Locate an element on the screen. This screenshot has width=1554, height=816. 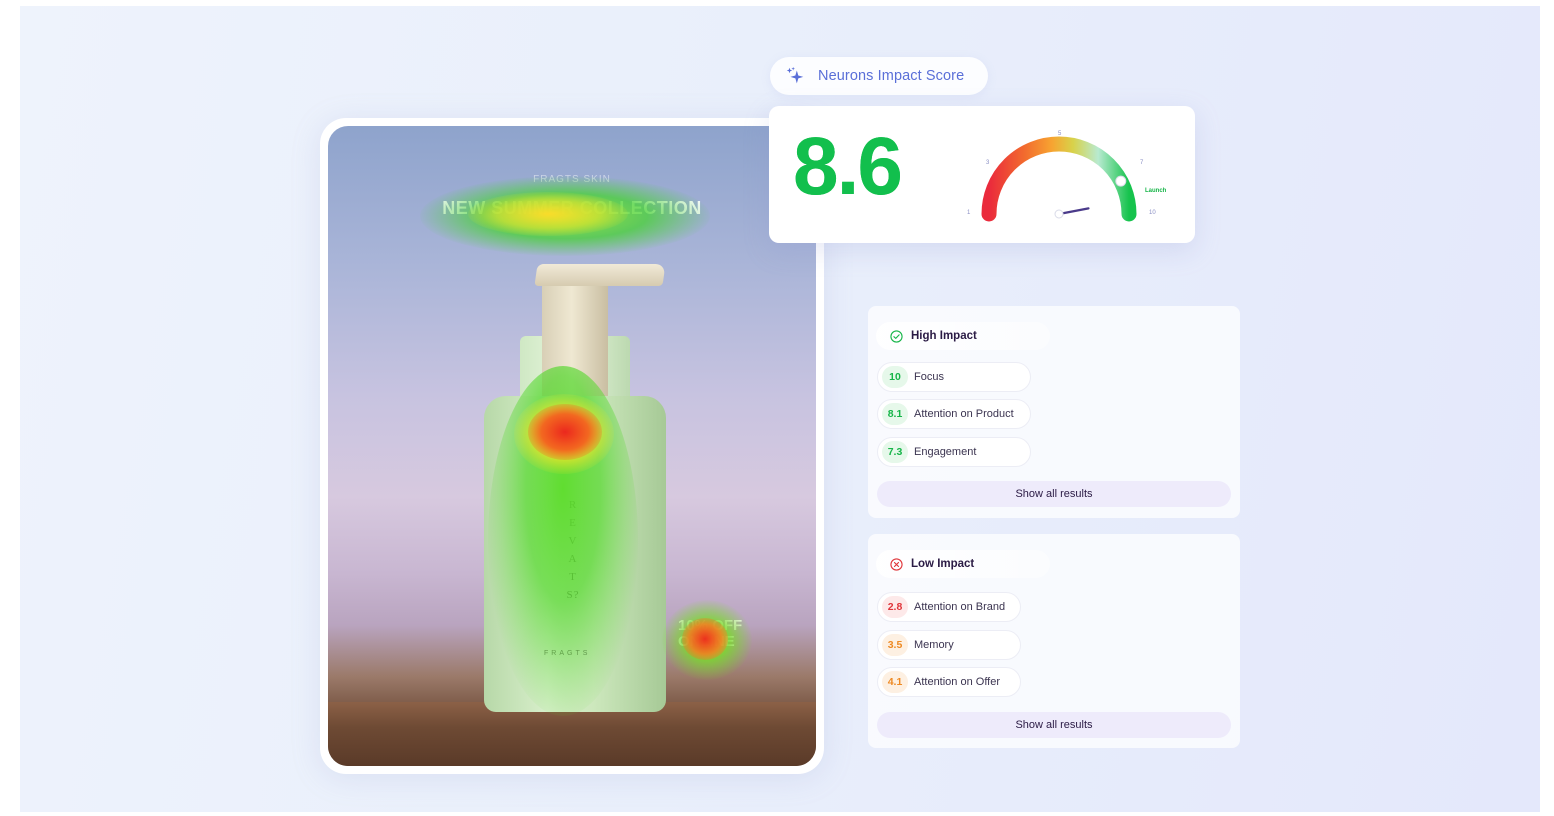
metric-attention-on-brand: 2.8 Attention on Brand is located at coordinates (949, 607).